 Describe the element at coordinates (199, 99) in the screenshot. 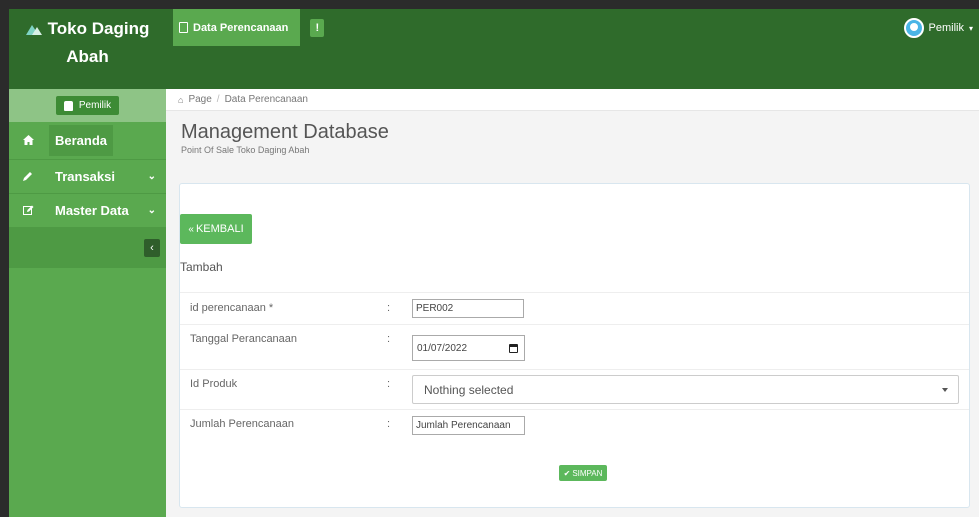

I see `breadcrumb-root: Page` at that location.